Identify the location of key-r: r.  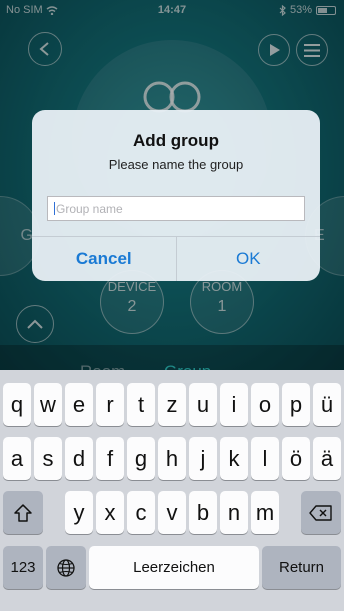
(110, 404).